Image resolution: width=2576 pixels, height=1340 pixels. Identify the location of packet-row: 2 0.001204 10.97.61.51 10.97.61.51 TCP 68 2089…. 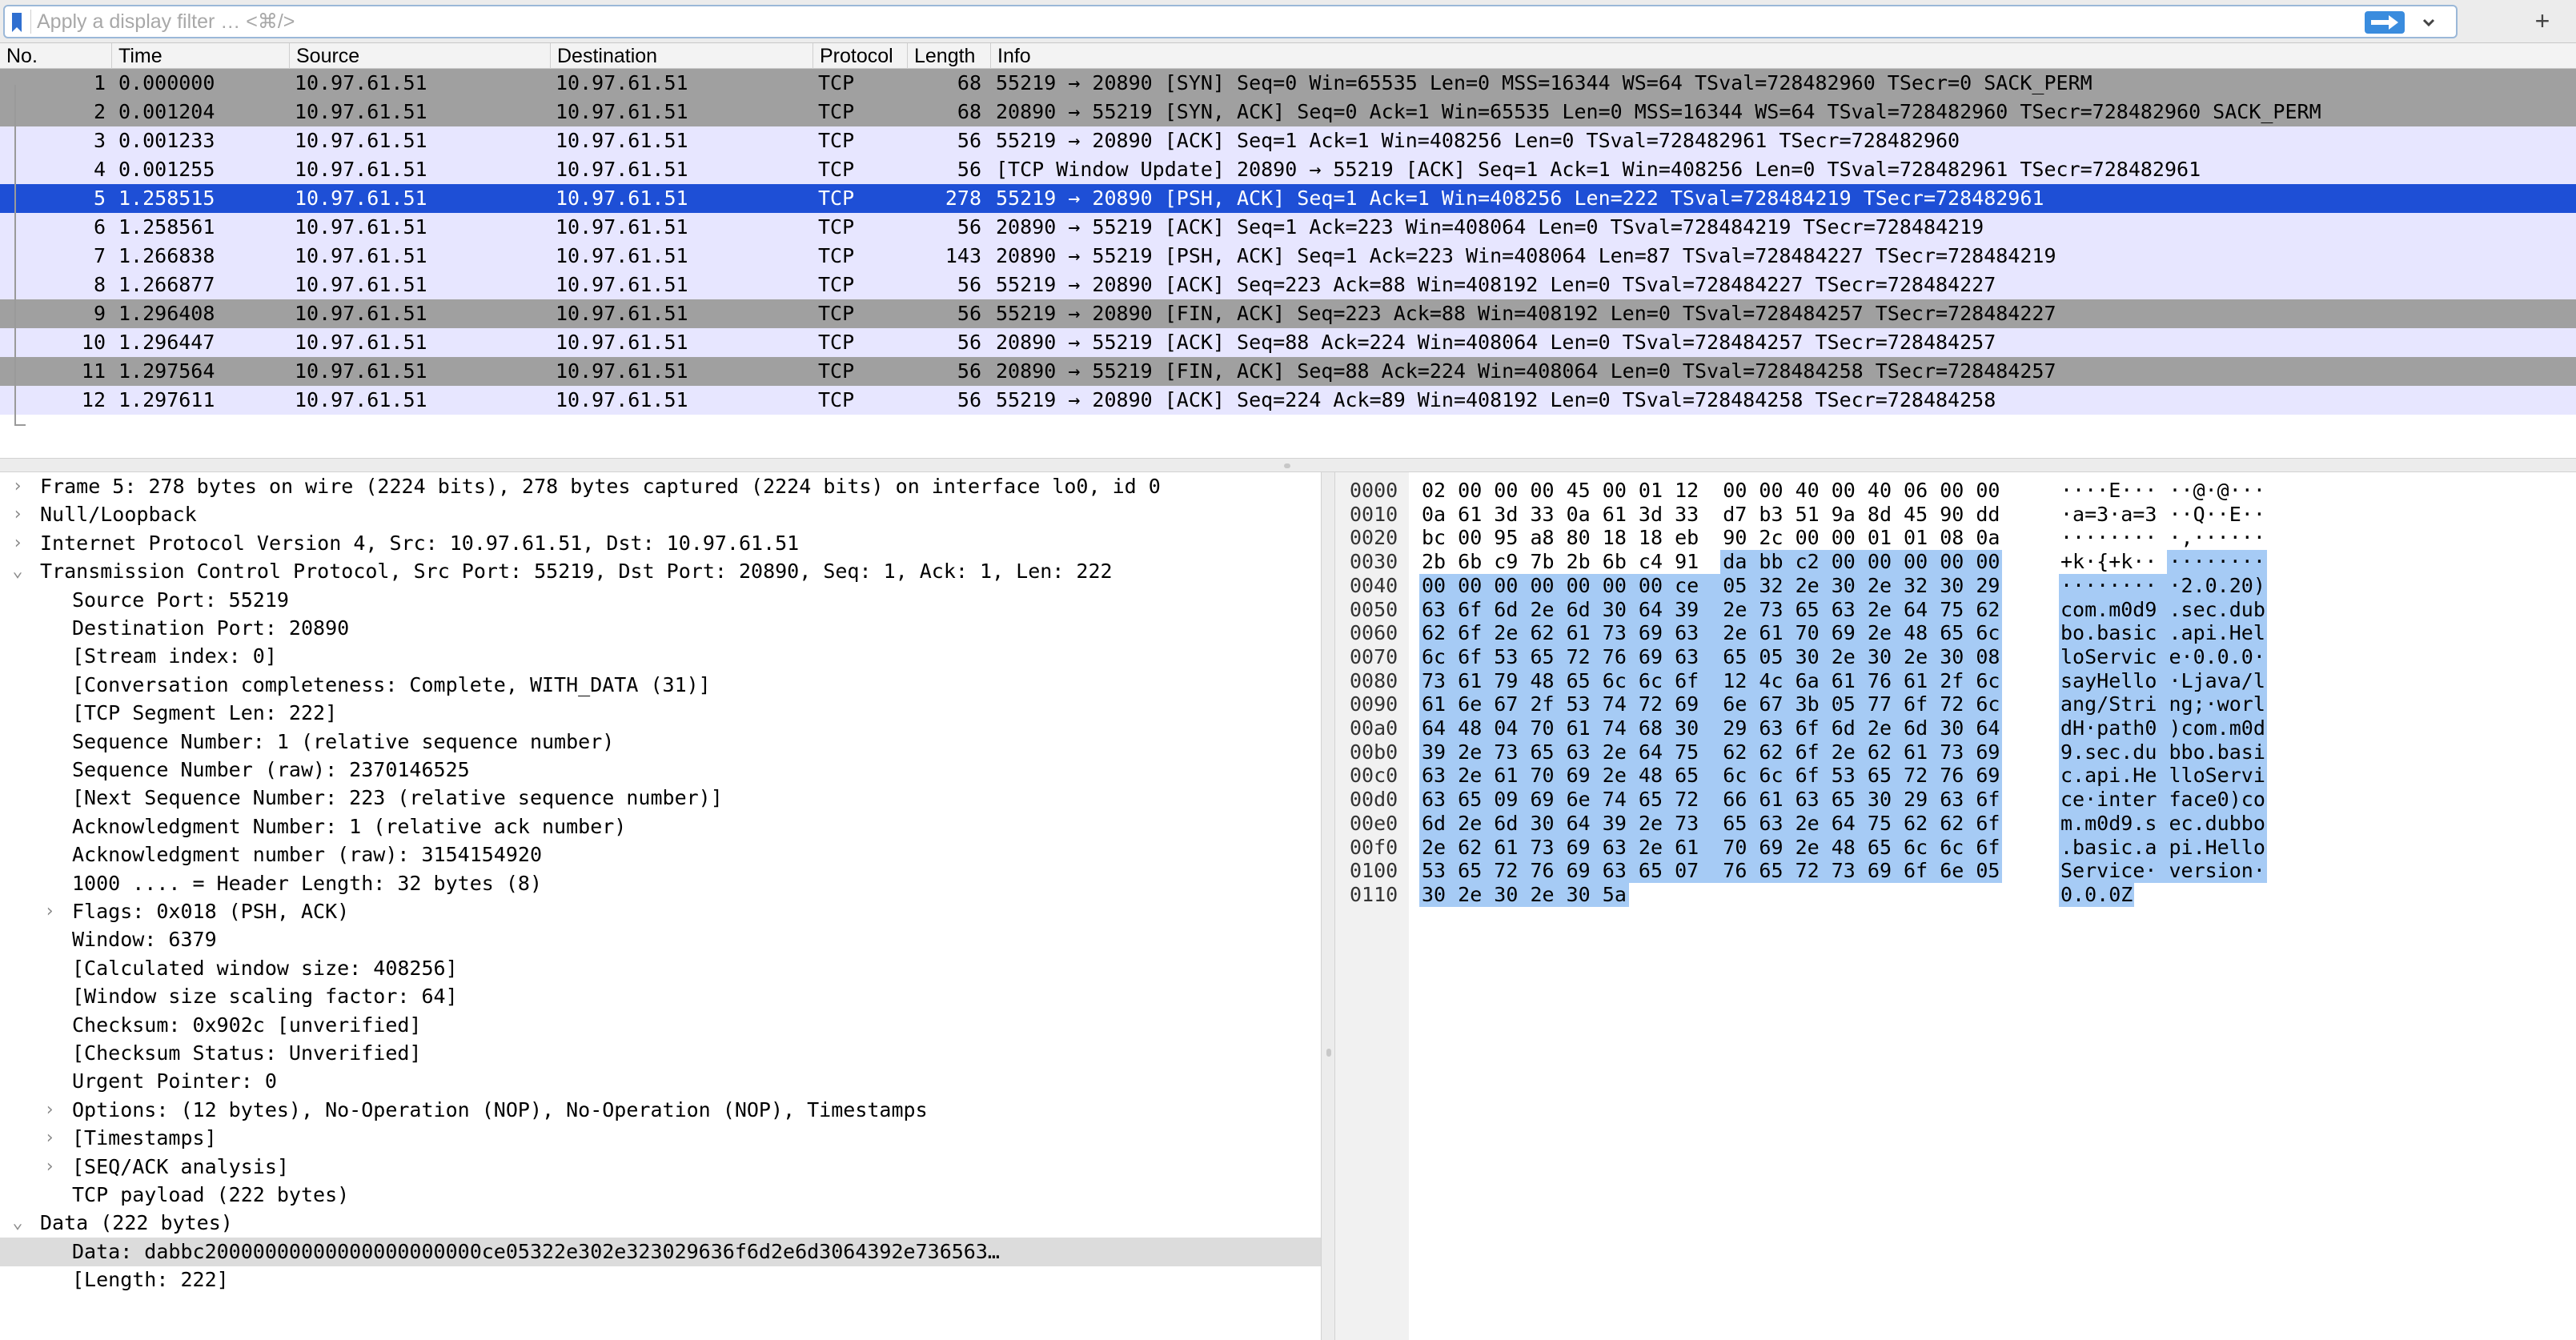
(1288, 112).